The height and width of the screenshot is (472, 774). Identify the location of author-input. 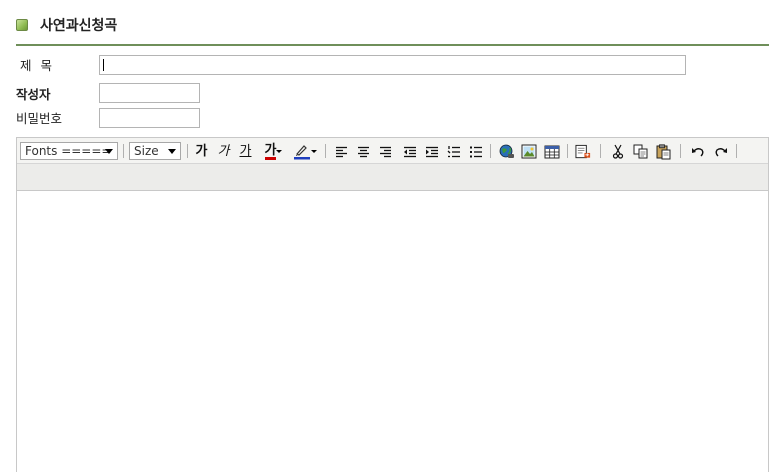
(149, 93).